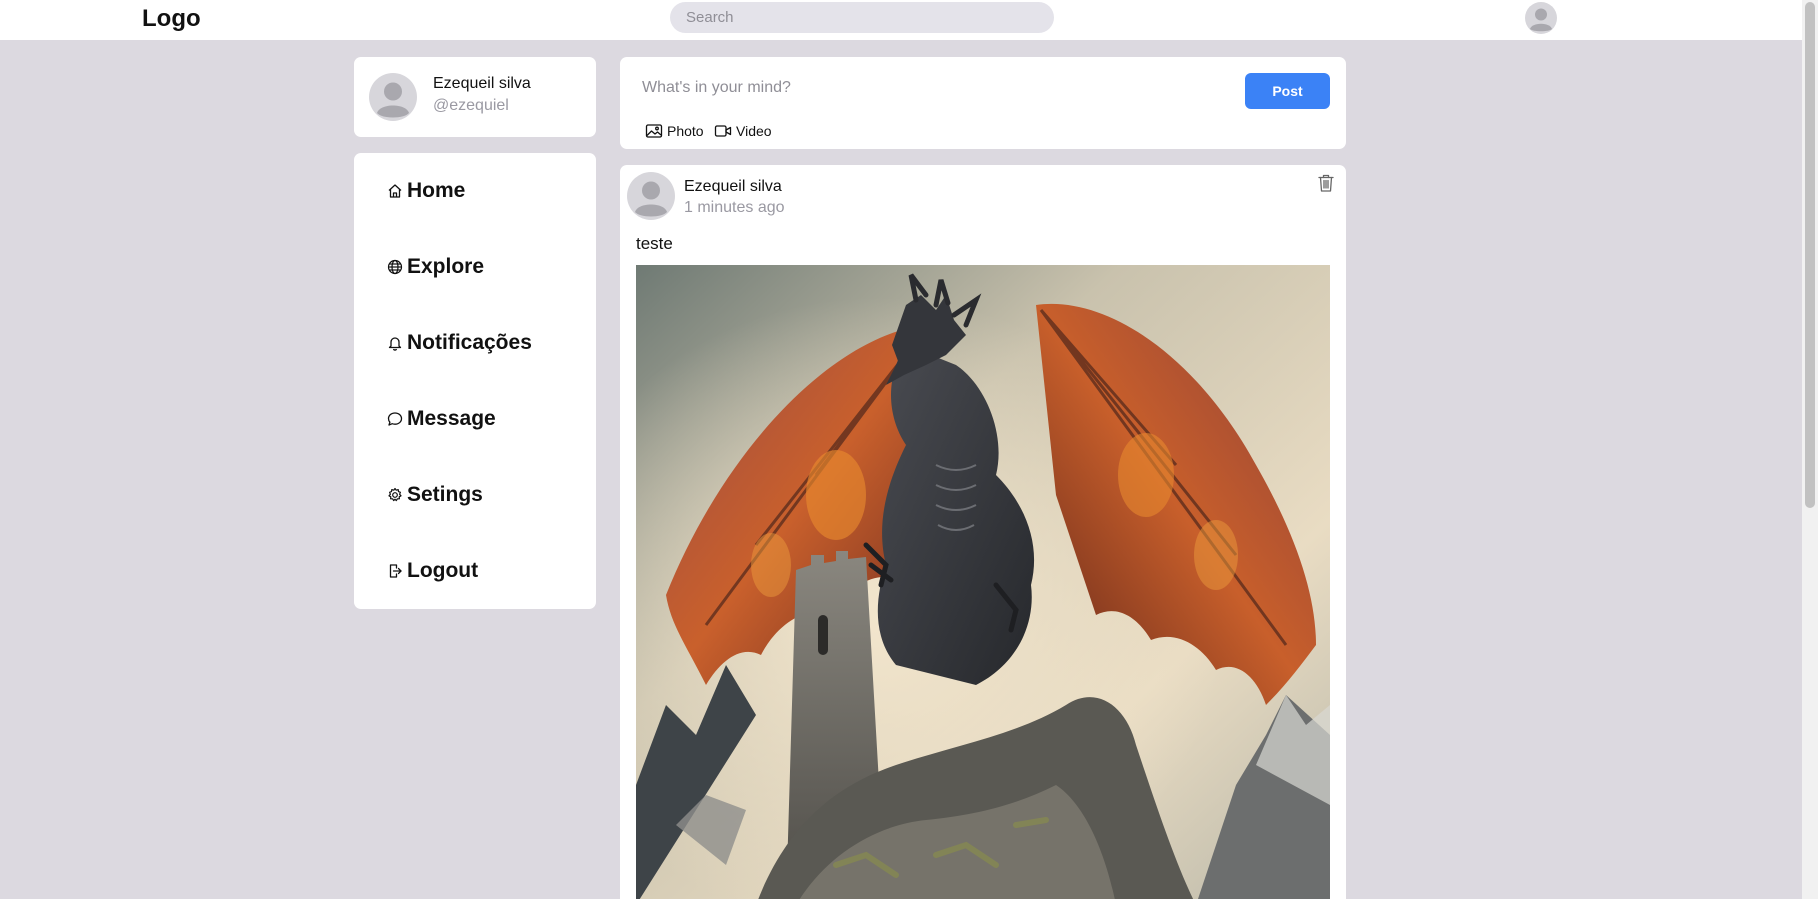  Describe the element at coordinates (395, 191) in the screenshot. I see `home-icon` at that location.